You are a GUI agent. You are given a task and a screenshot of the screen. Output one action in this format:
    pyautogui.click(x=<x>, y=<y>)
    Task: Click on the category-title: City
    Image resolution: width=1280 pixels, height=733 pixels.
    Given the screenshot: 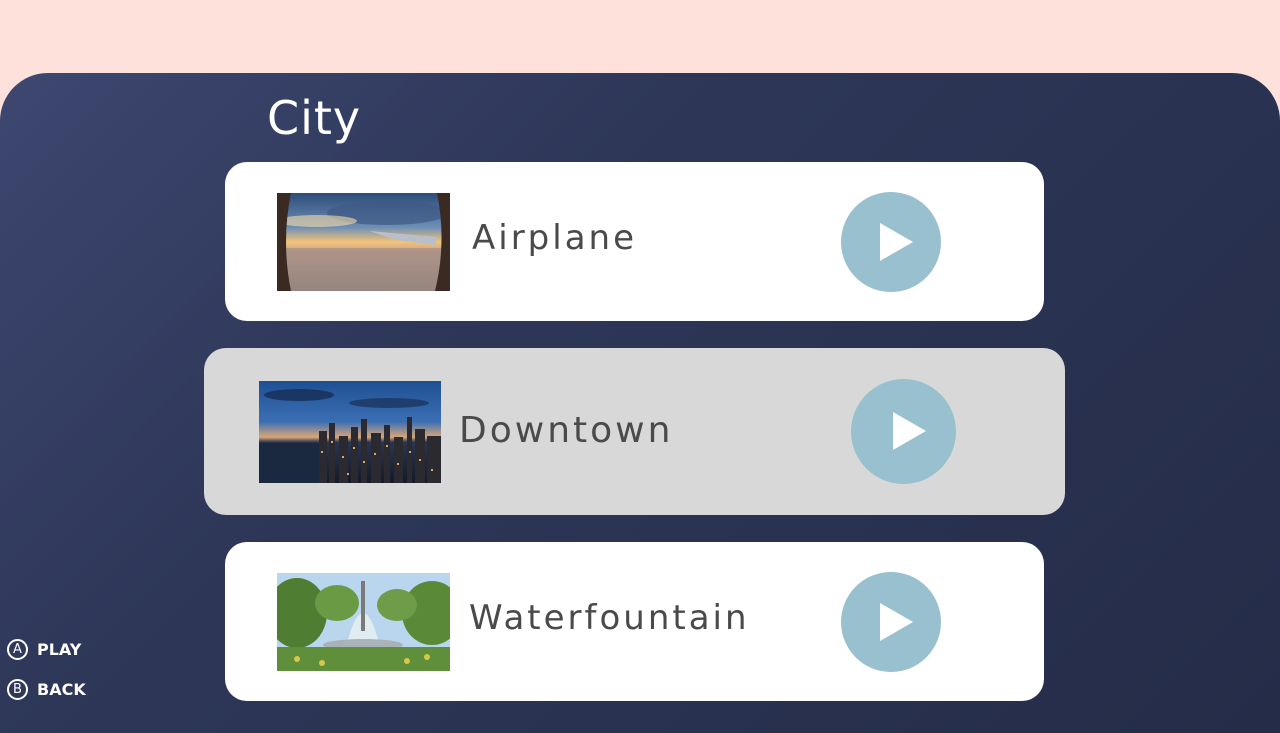 What is the action you would take?
    pyautogui.click(x=314, y=118)
    